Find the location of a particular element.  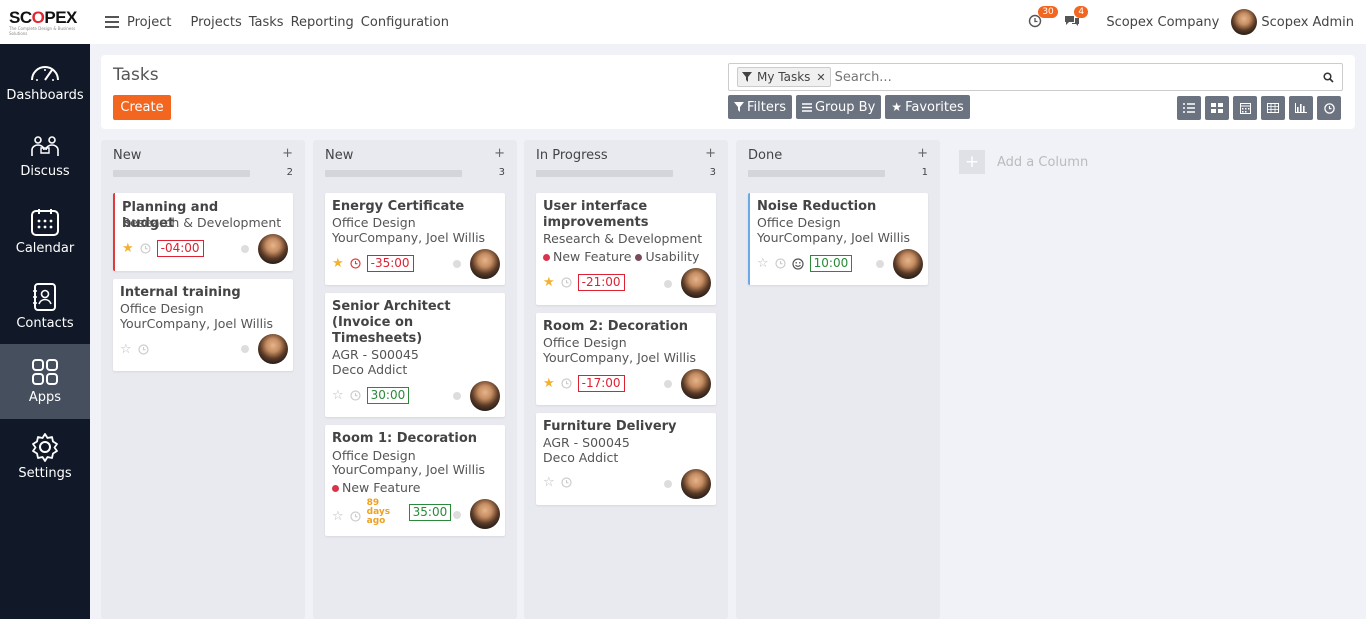

activity-view-button is located at coordinates (1329, 108).